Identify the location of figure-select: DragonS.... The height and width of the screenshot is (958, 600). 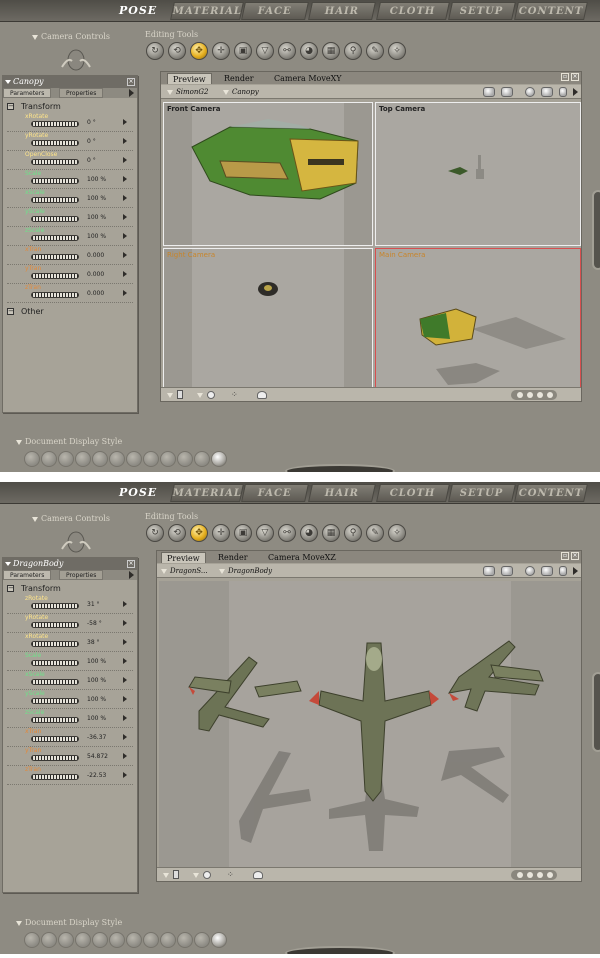
(184, 571).